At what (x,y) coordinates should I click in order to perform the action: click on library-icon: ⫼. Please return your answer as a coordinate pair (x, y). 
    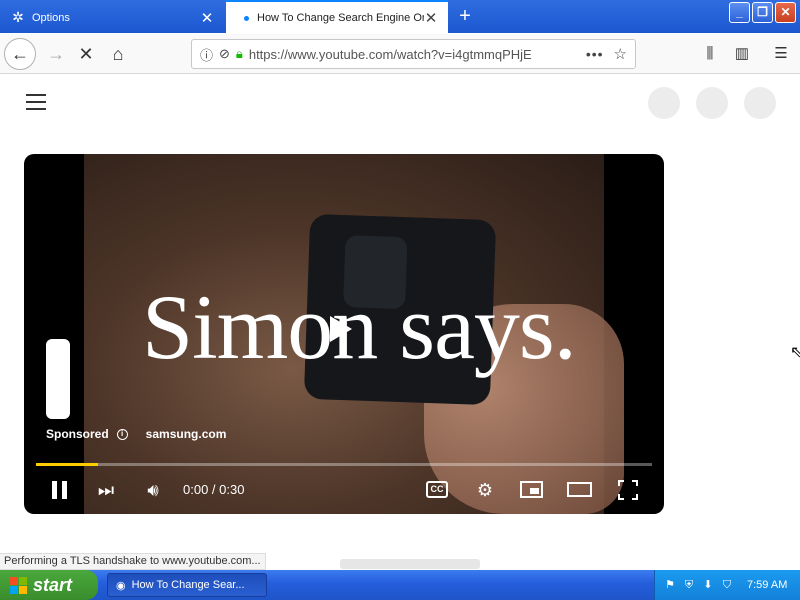
    Looking at the image, I should click on (710, 54).